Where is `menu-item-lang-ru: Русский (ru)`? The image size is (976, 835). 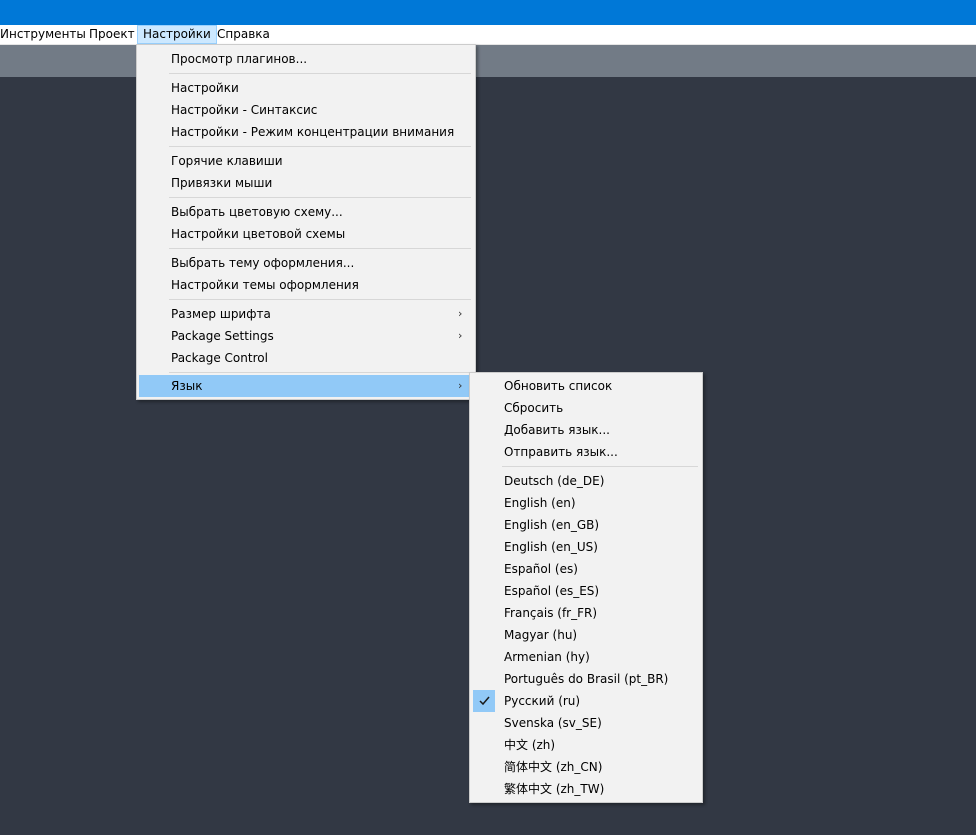
menu-item-lang-ru: Русский (ru) is located at coordinates (586, 701).